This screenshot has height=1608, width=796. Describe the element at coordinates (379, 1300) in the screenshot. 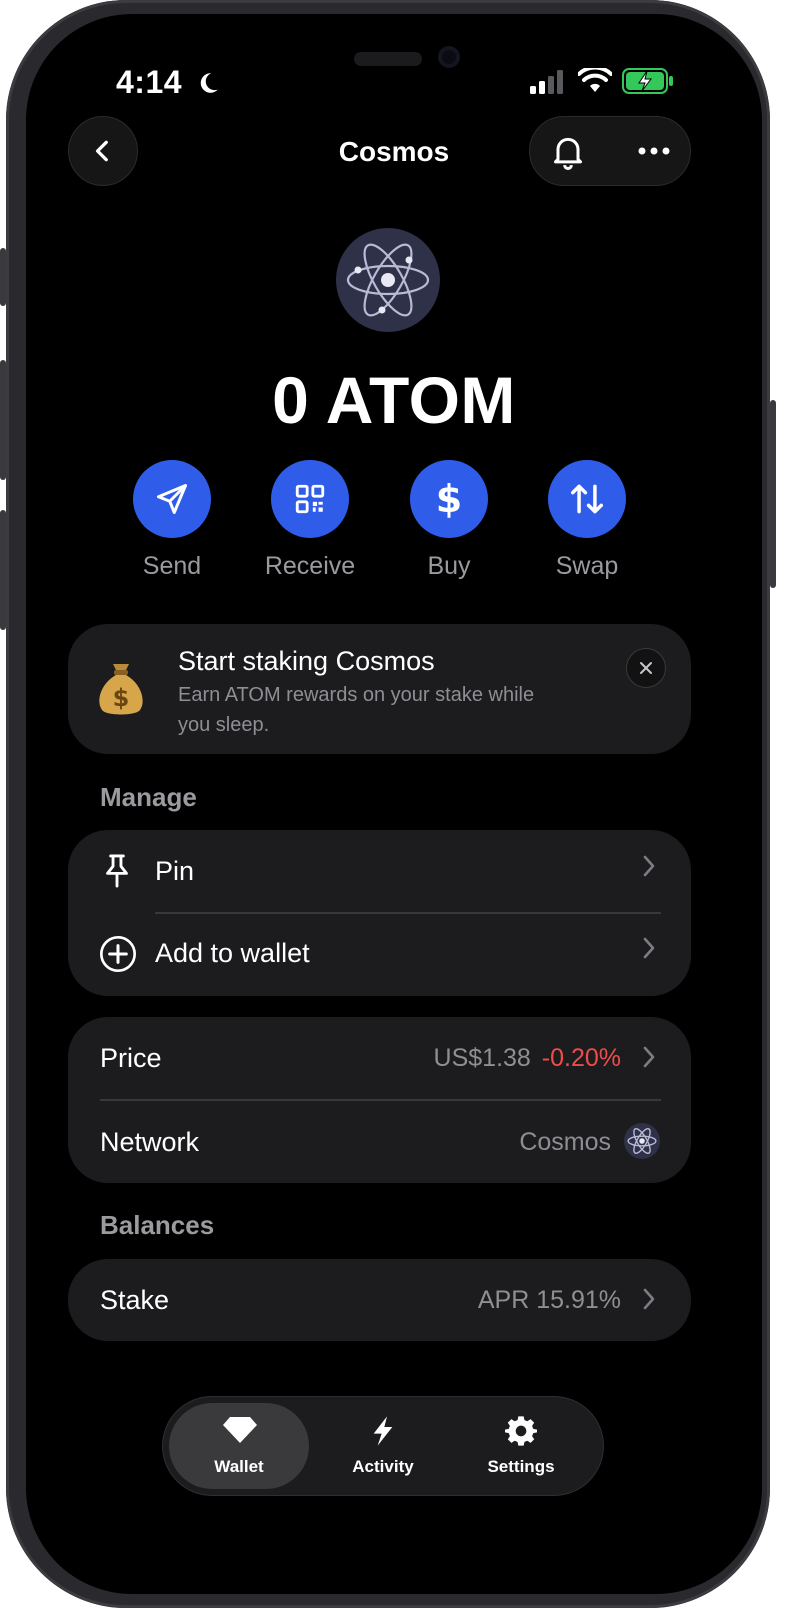

I see `stake-row: Stake APR 15.91%` at that location.